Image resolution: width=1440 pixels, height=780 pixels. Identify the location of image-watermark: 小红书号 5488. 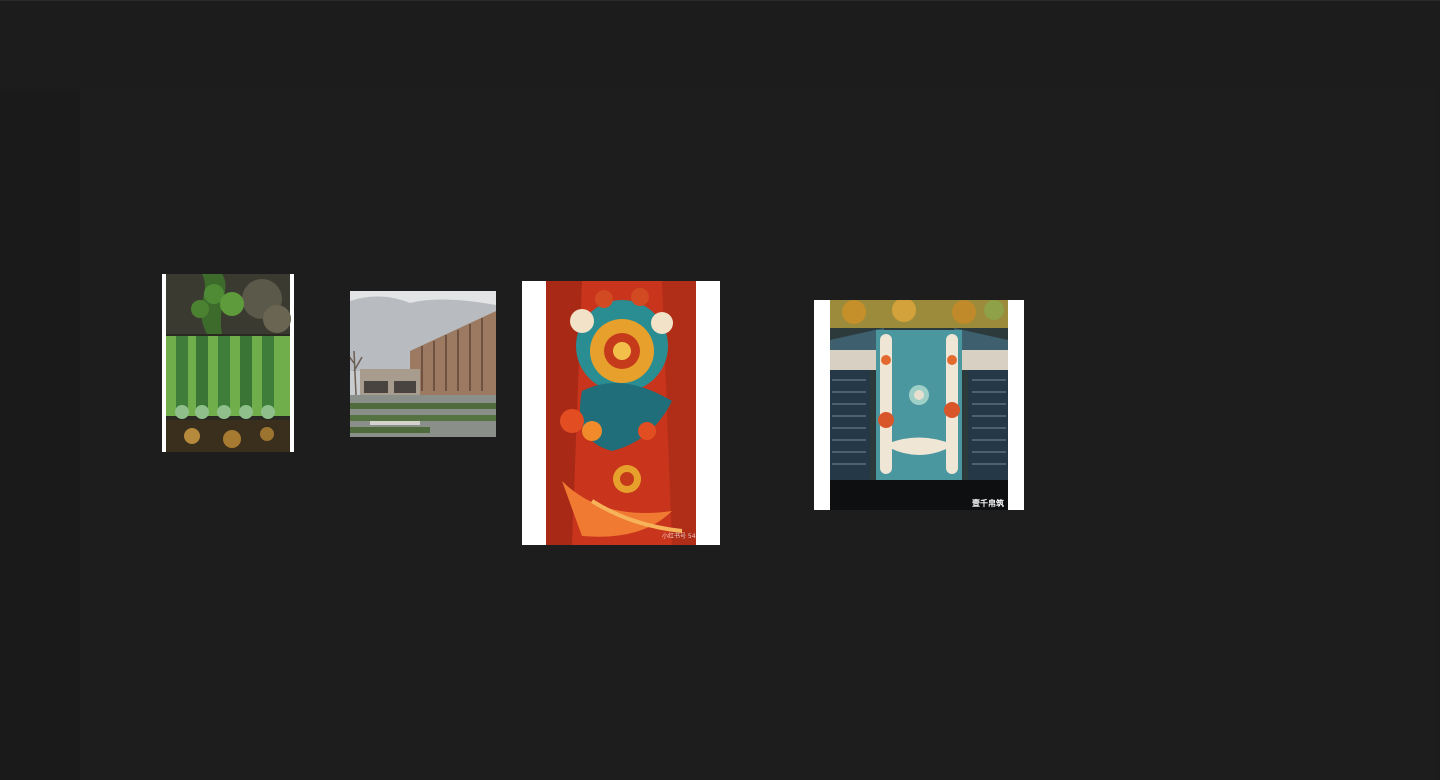
(683, 536).